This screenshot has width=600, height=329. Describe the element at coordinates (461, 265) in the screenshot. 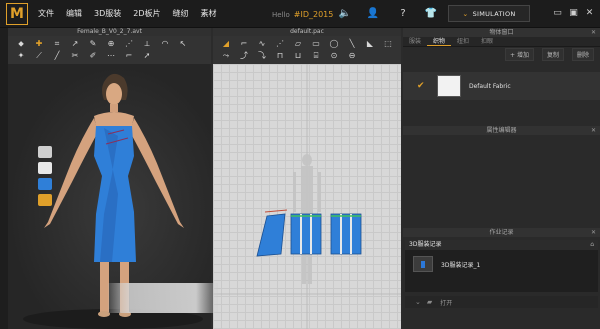

I see `history-item-label: 3D服装记录_1` at that location.